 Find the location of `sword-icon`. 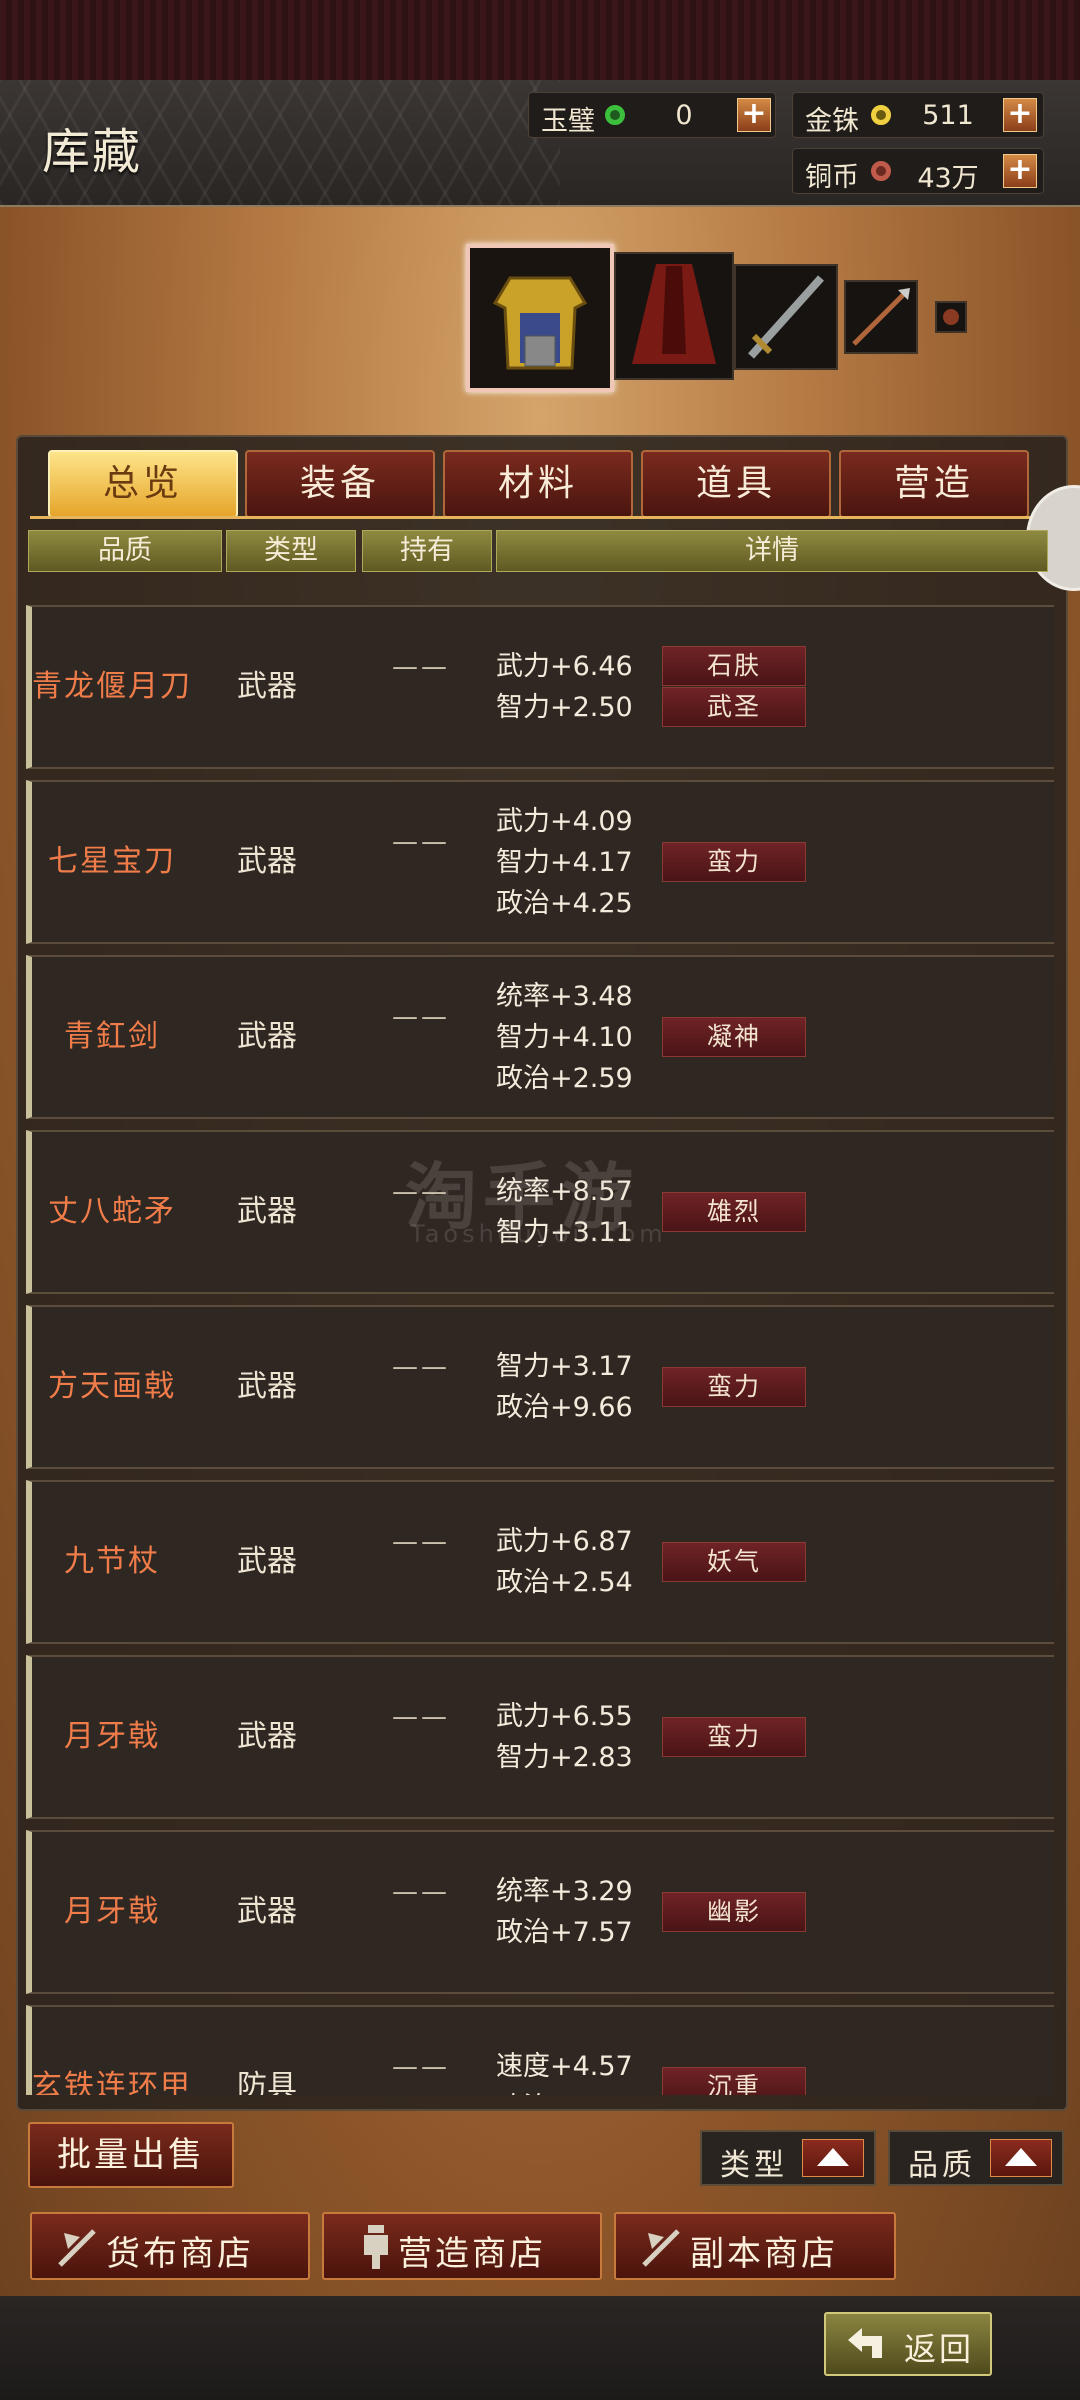

sword-icon is located at coordinates (786, 317).